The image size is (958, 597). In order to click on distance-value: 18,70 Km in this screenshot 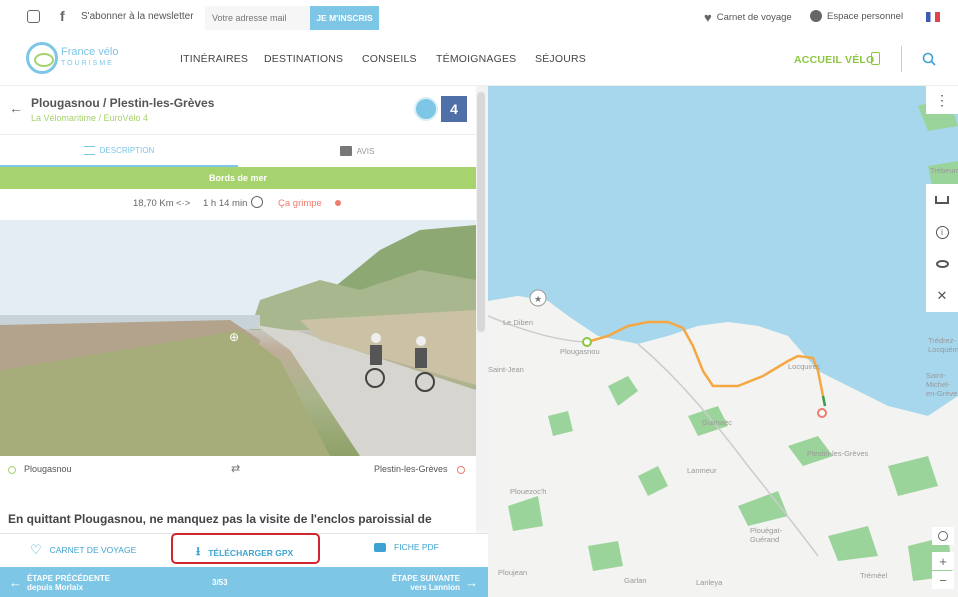, I will do `click(153, 203)`.